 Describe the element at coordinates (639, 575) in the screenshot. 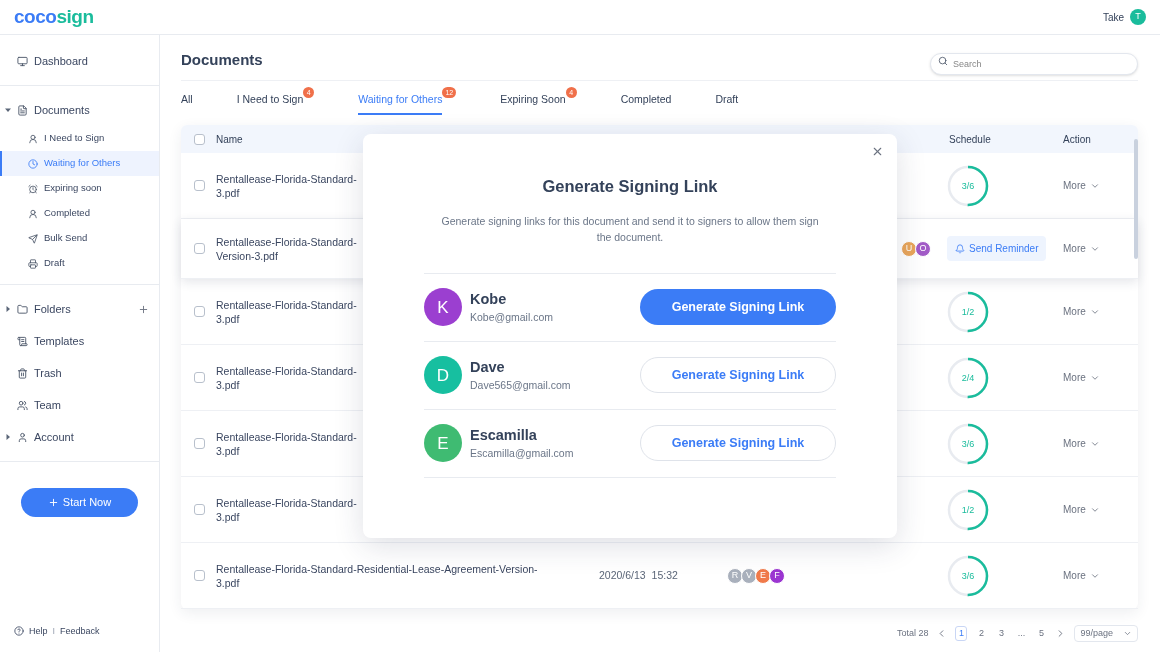

I see `completion-date: 2020/6/13 15:32` at that location.